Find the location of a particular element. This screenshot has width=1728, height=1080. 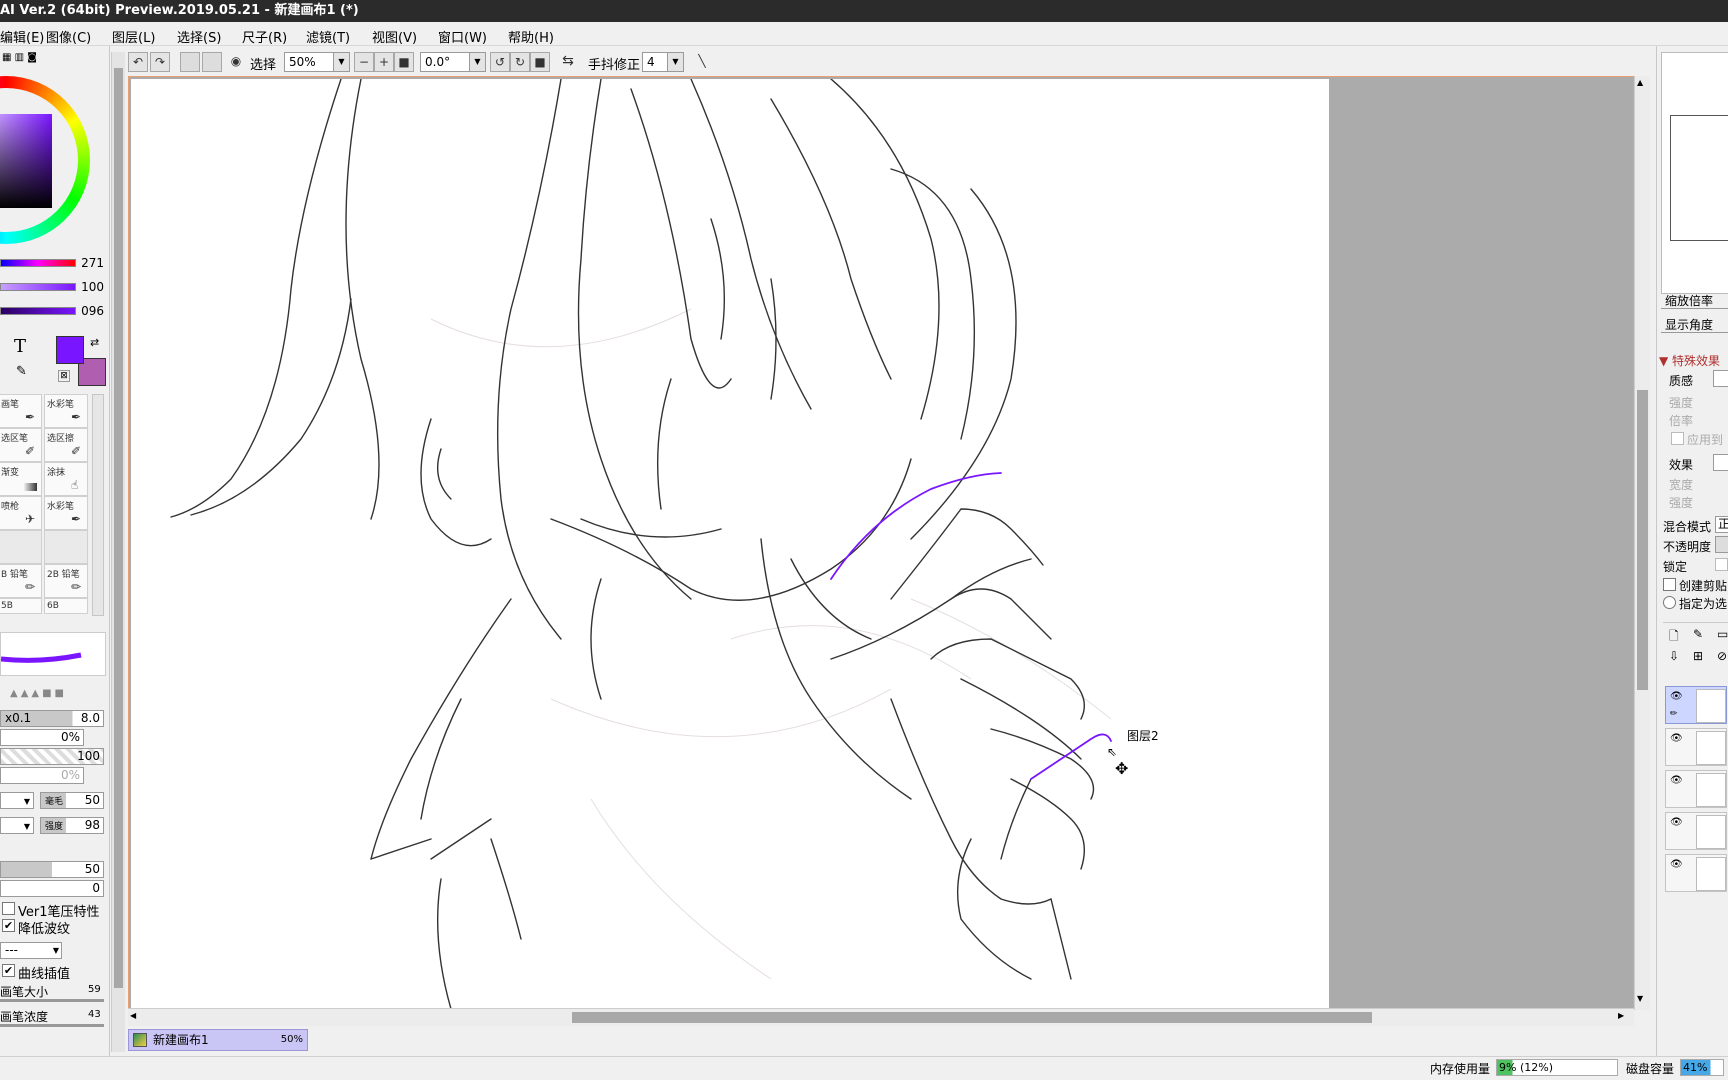

pen-density-slider is located at coordinates (52, 1025).